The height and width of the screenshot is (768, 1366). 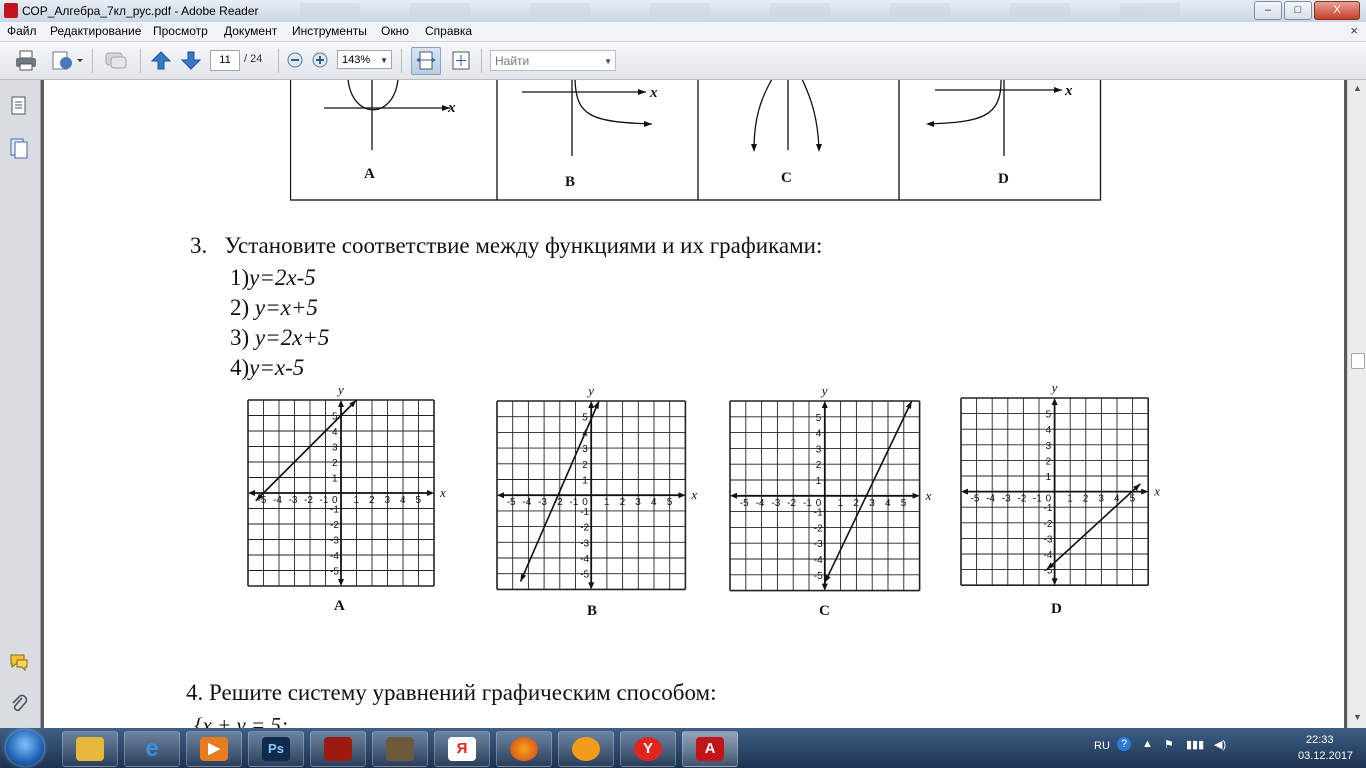 What do you see at coordinates (95, 31) in the screenshot?
I see `menu-edit: Редактирование` at bounding box center [95, 31].